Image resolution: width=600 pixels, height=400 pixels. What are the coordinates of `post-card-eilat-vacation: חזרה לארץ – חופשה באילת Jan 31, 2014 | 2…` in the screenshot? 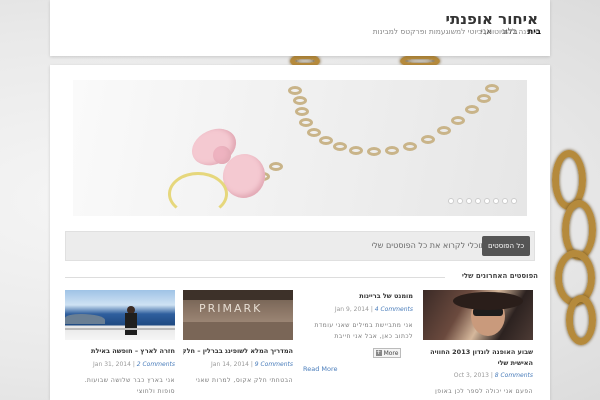 It's located at (120, 345).